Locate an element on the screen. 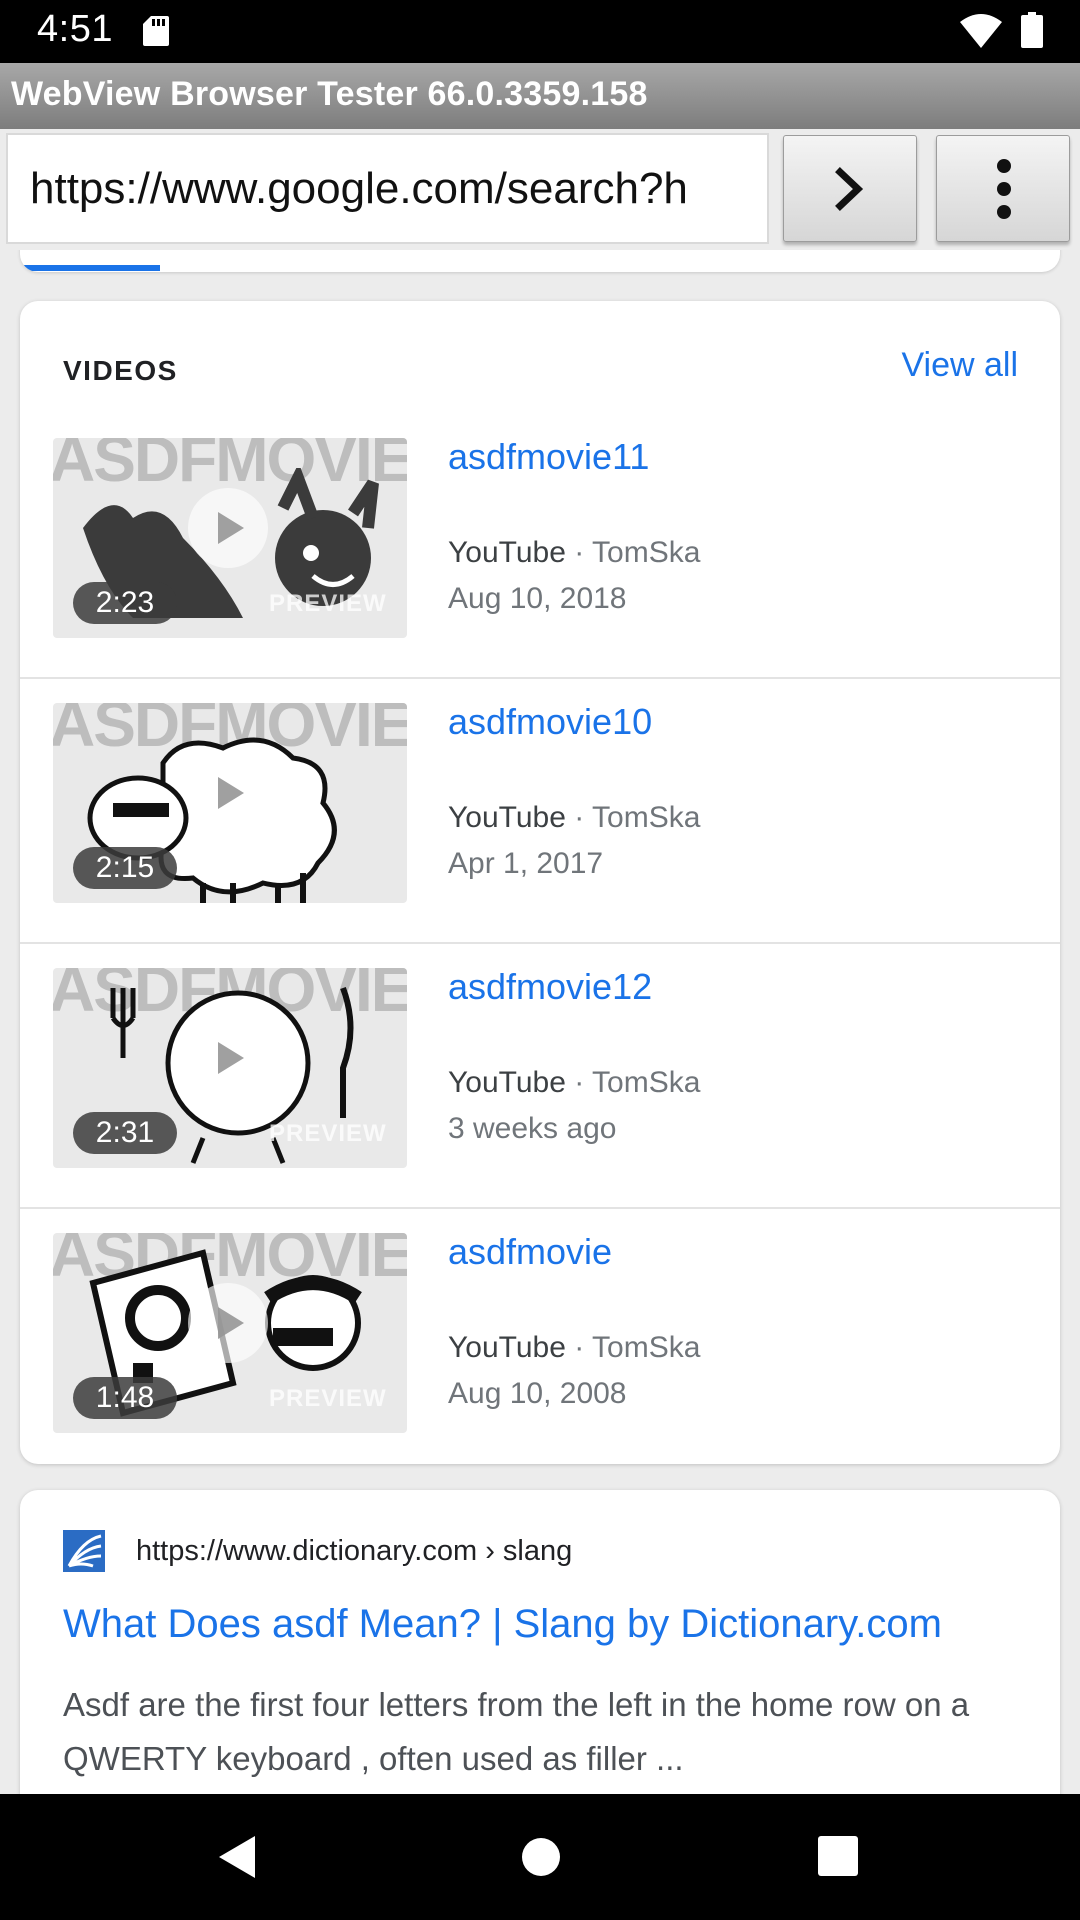 This screenshot has height=1920, width=1080. duration-badge: 2:31 is located at coordinates (125, 1133).